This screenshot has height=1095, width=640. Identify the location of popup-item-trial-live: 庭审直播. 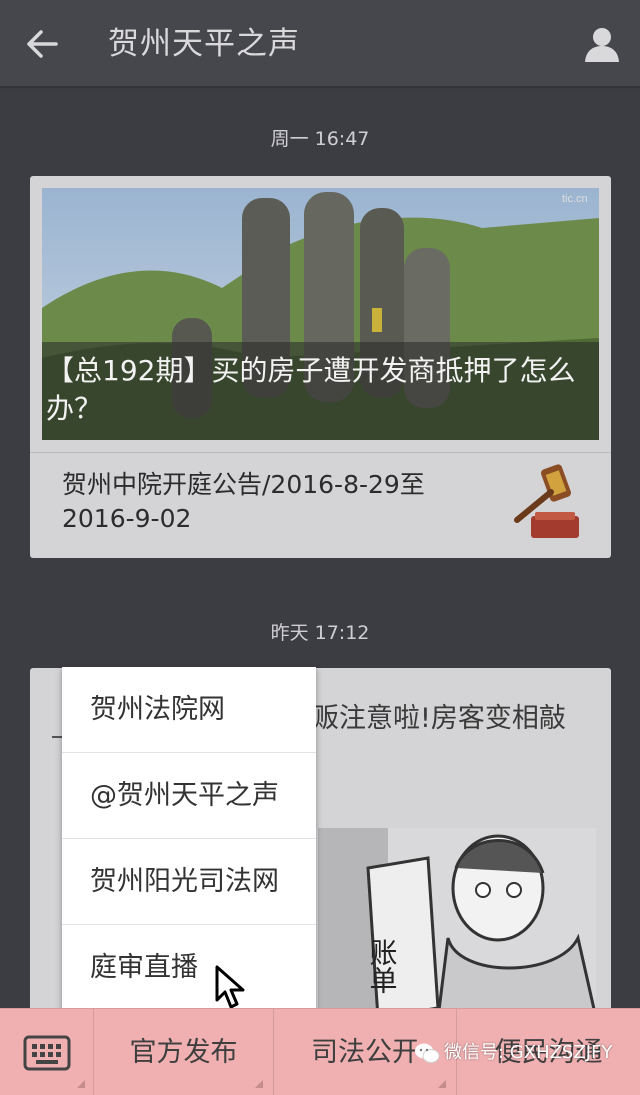
(189, 968).